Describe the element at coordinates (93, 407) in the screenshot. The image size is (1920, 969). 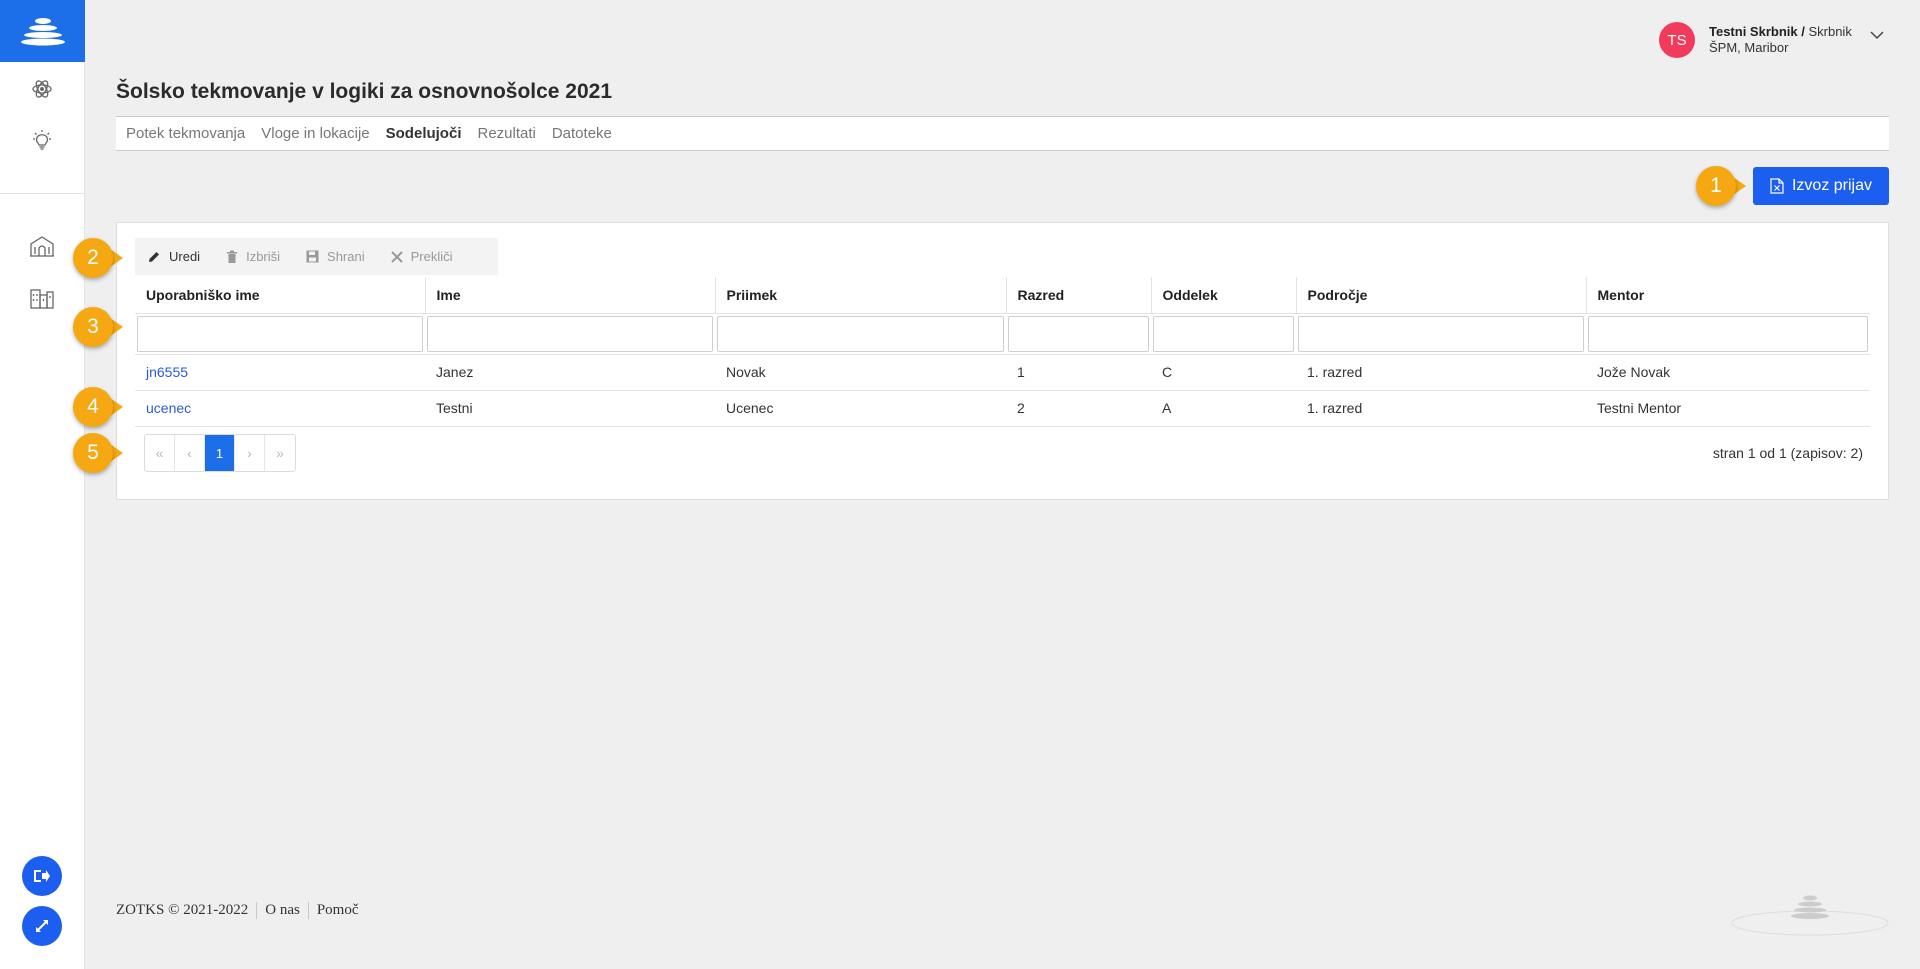
I see `callout-number: 4` at that location.